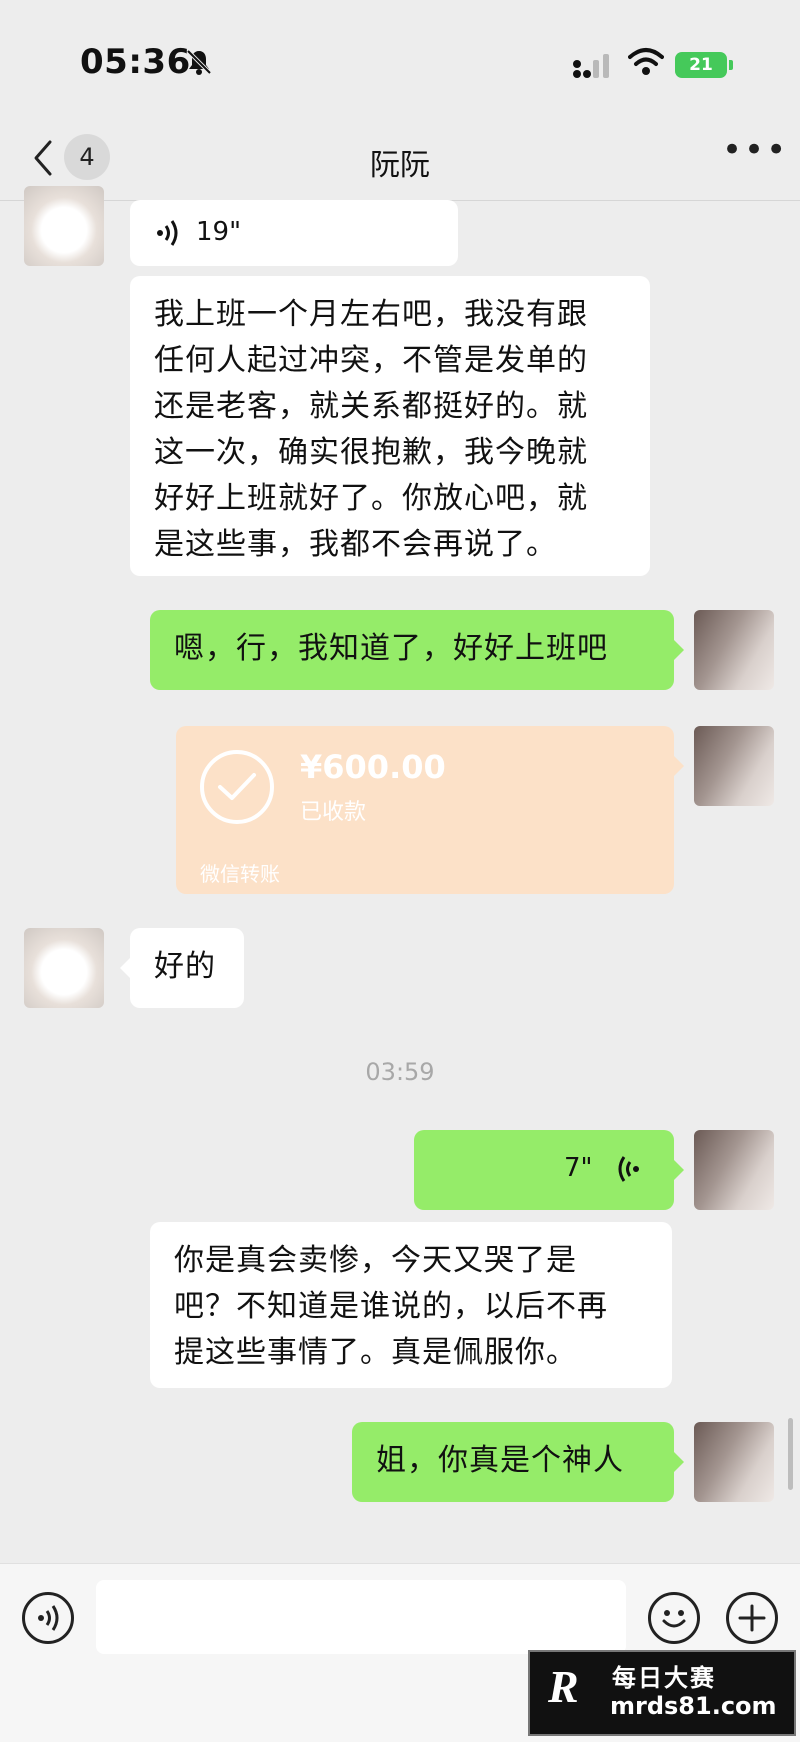  What do you see at coordinates (752, 1618) in the screenshot?
I see `plus-icon` at bounding box center [752, 1618].